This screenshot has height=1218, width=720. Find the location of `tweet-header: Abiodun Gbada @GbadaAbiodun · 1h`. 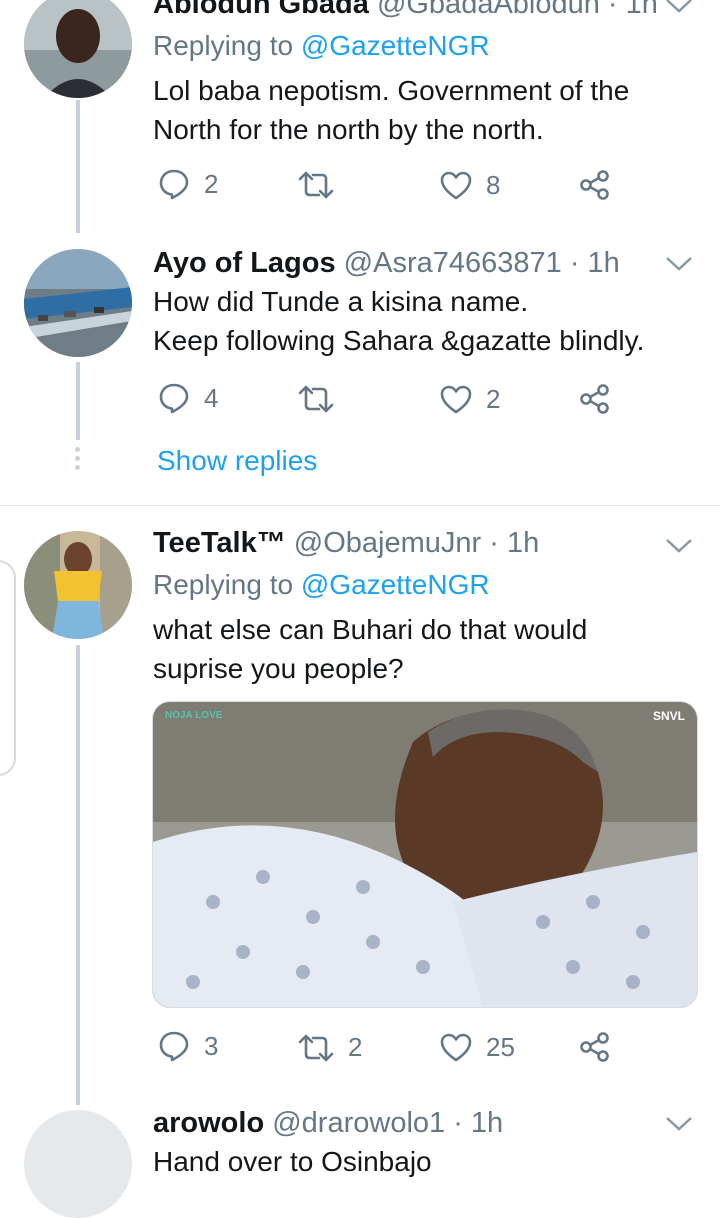

tweet-header: Abiodun Gbada @GbadaAbiodun · 1h is located at coordinates (405, 10).